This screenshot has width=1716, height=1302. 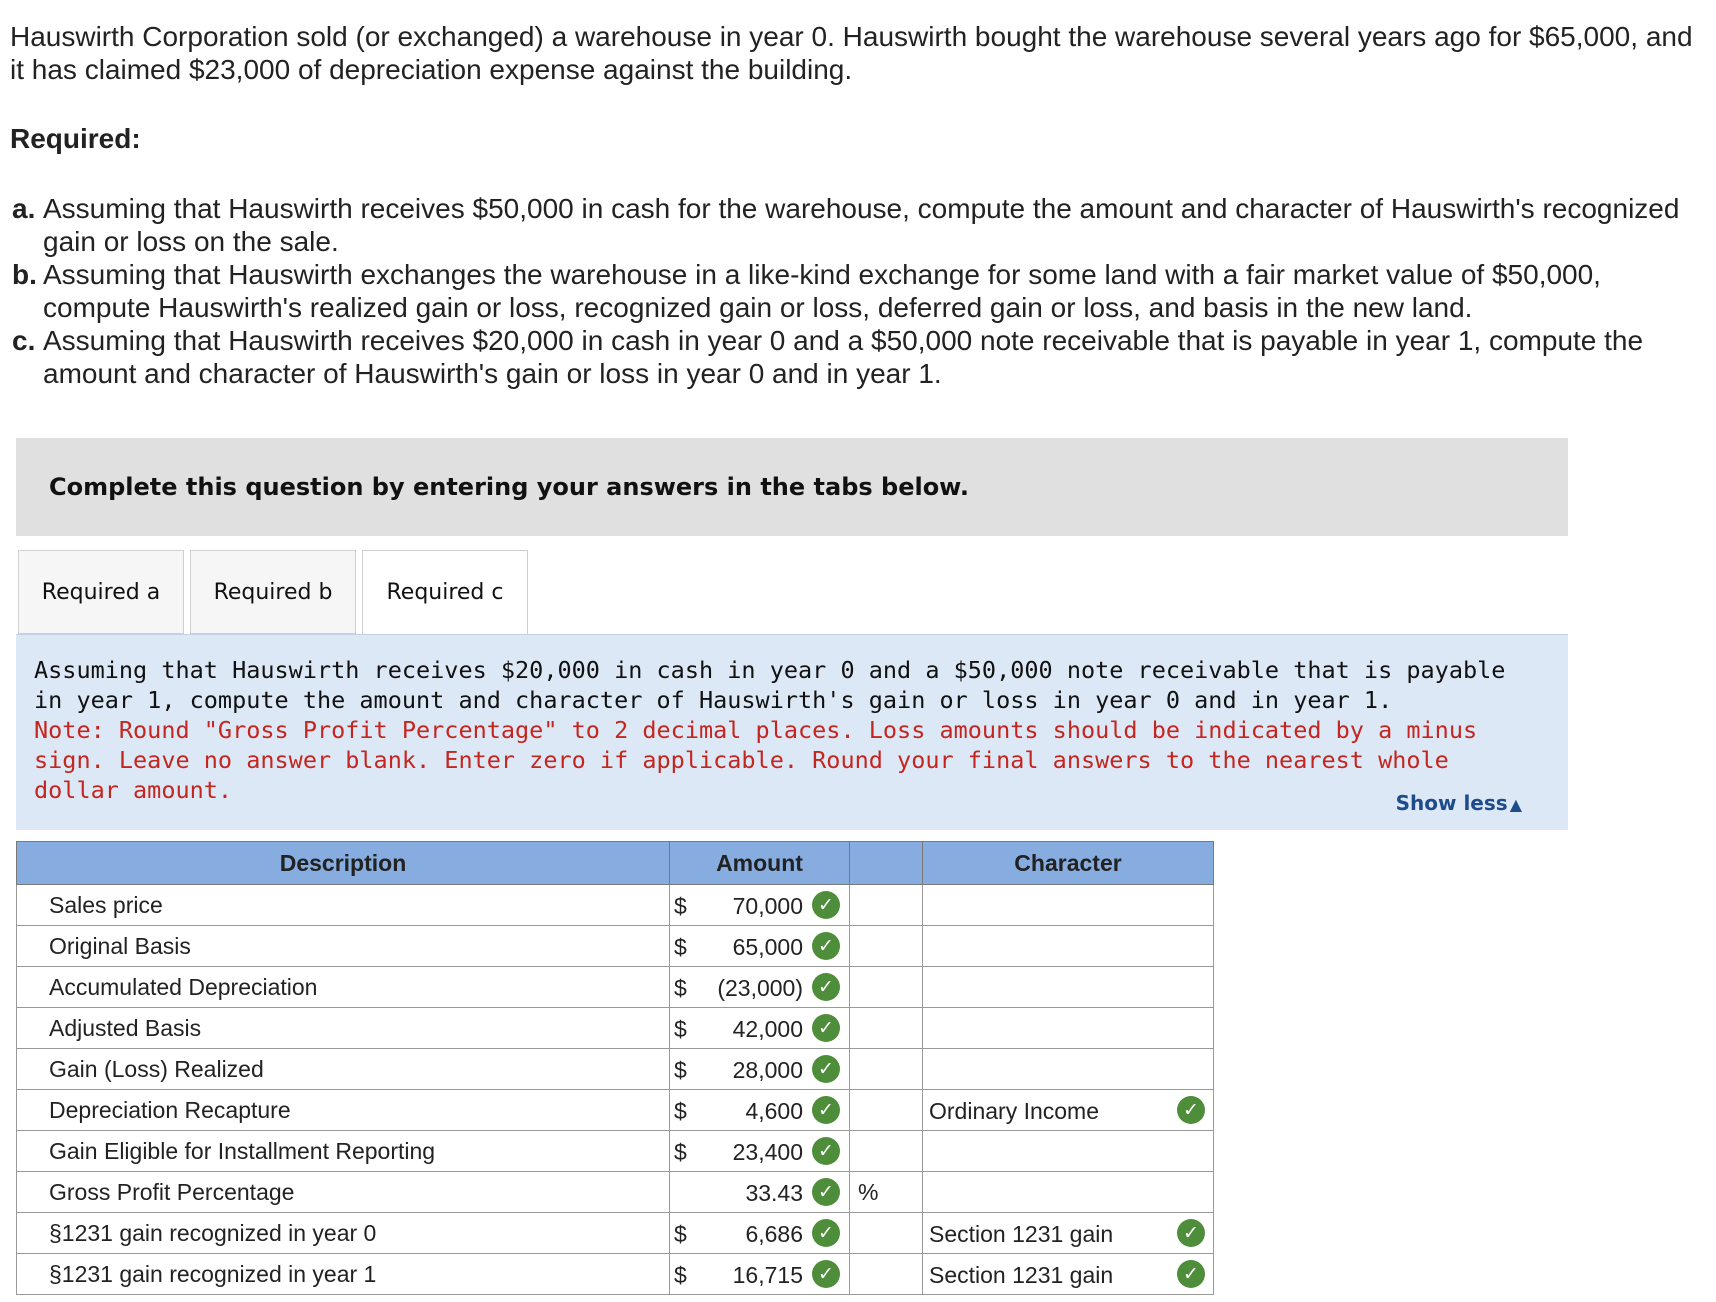 I want to click on header-character: Character, so click(x=1068, y=863).